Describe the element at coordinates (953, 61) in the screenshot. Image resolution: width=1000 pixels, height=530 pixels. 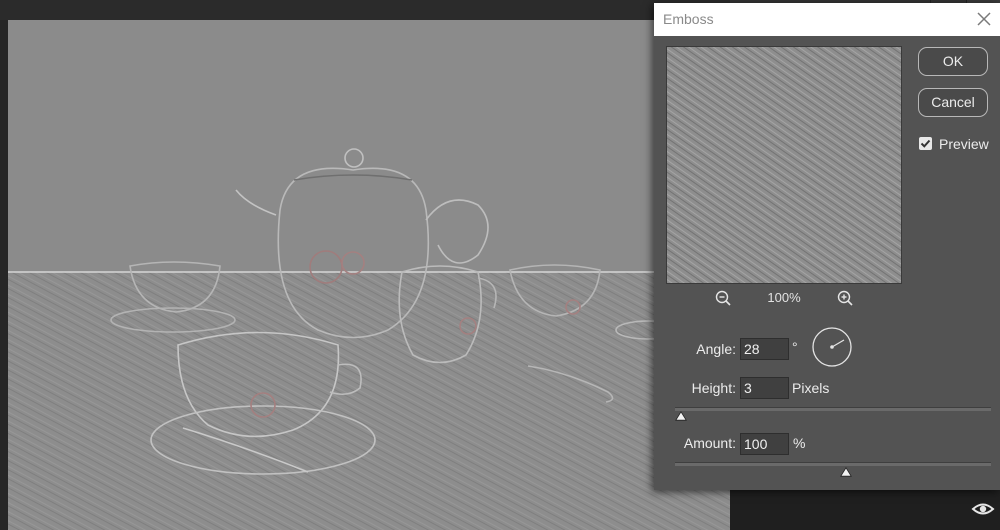
I see `ok-button: OK` at that location.